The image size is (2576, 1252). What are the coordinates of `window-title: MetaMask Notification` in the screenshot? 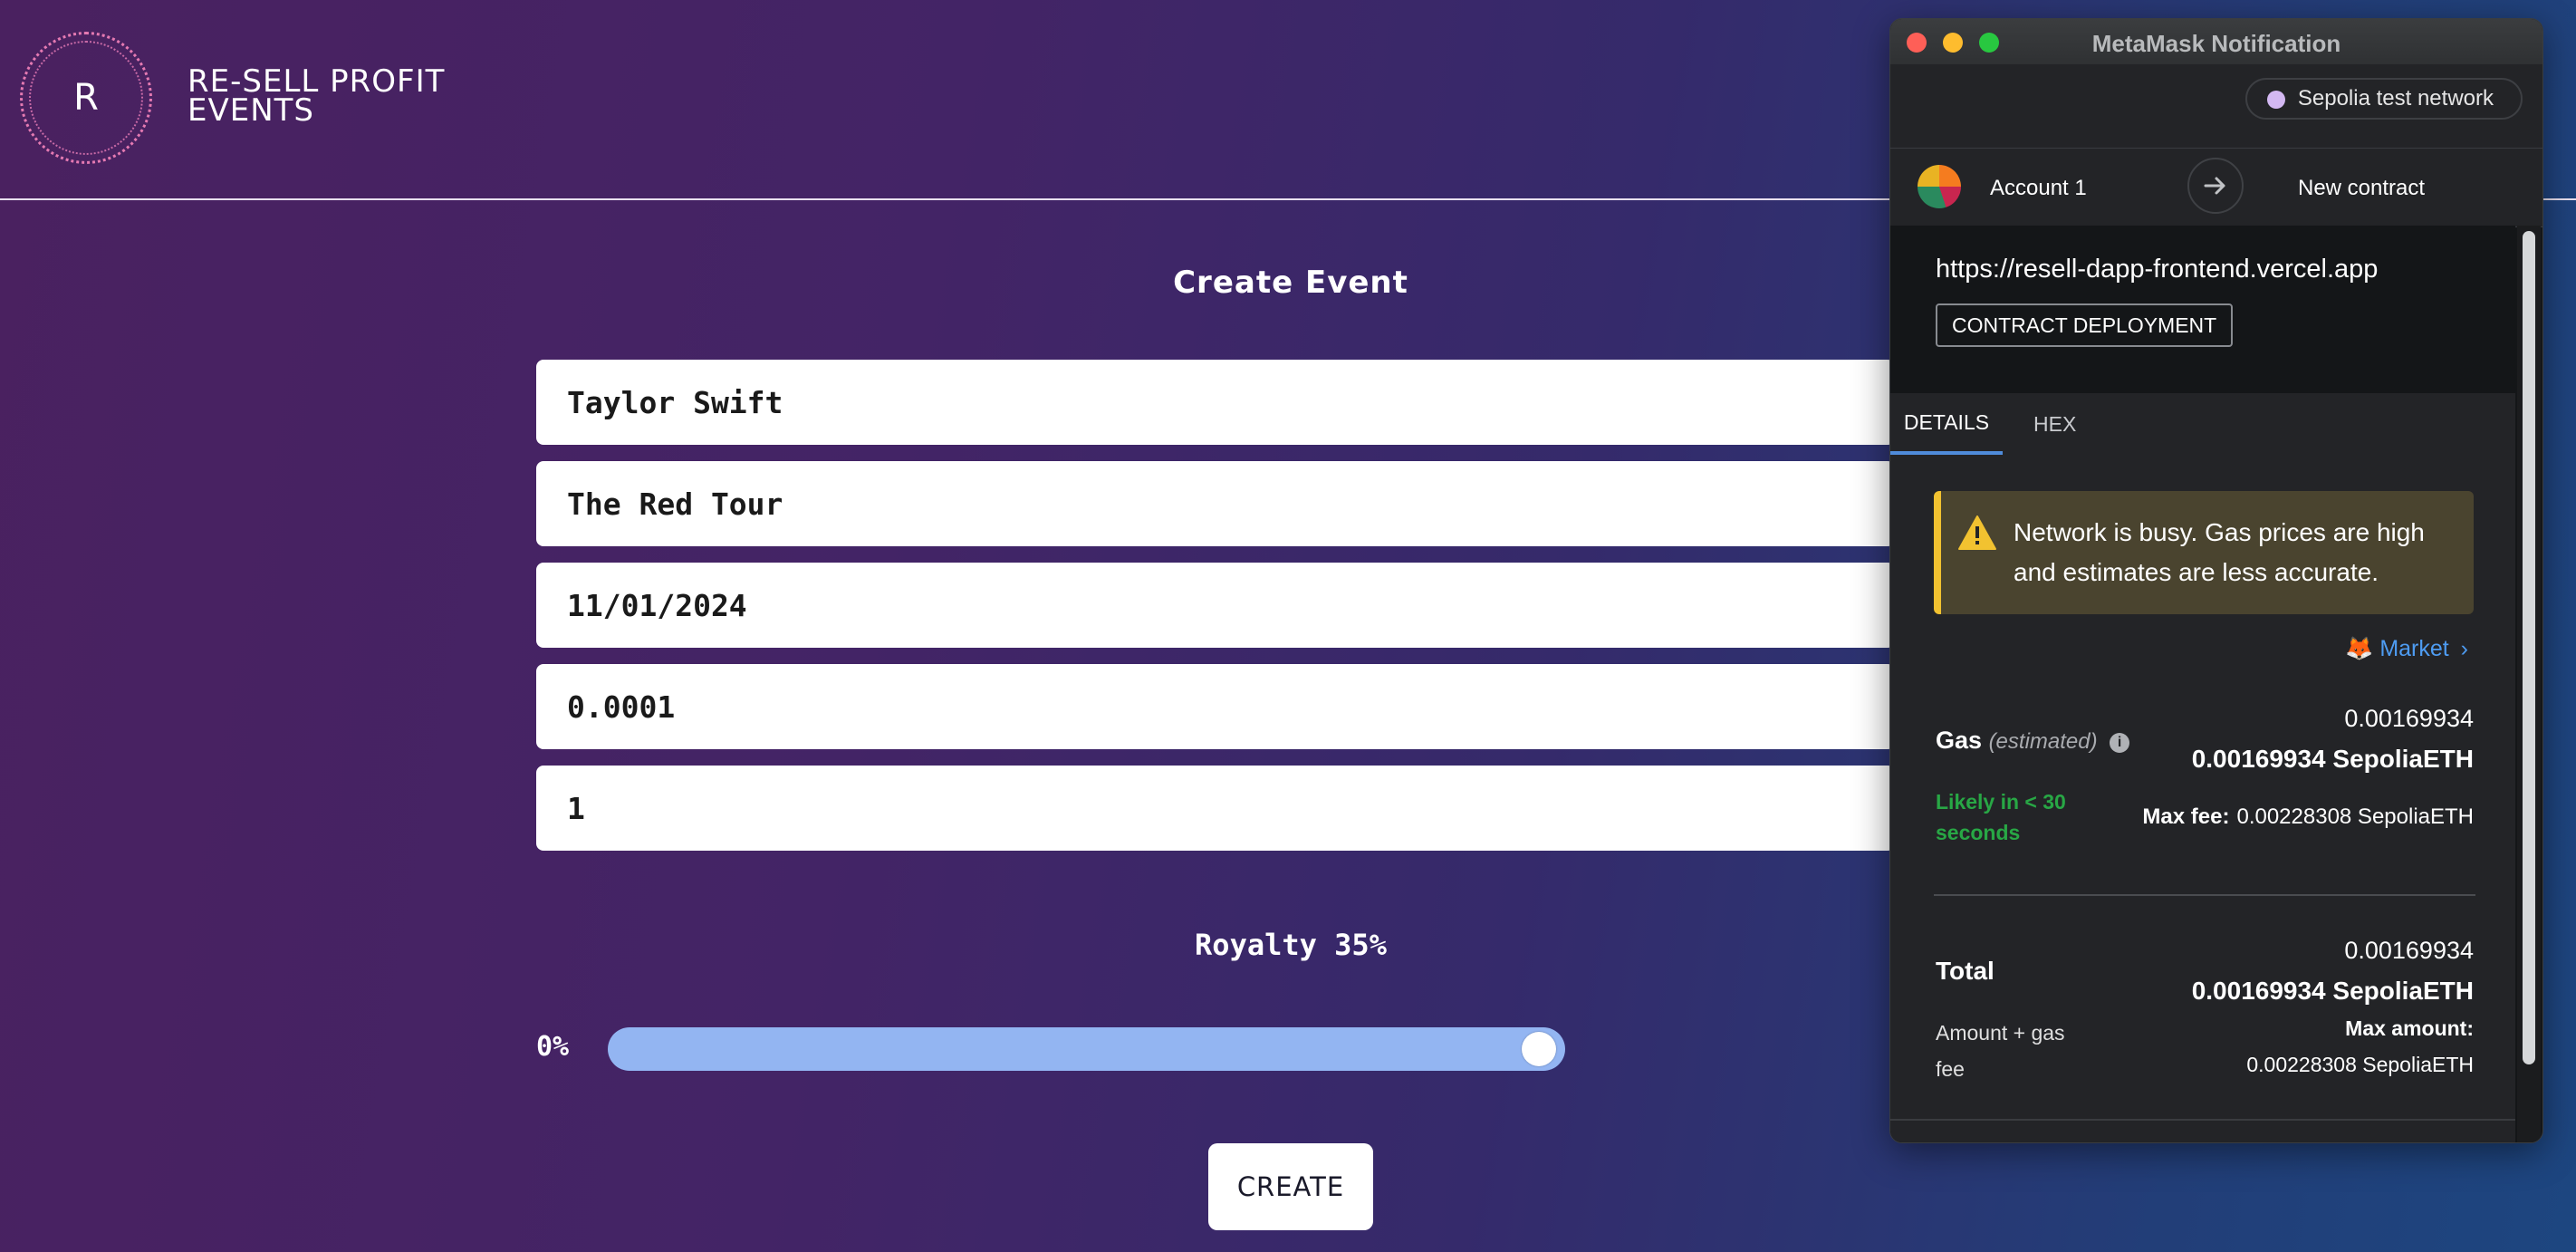 It's located at (2216, 43).